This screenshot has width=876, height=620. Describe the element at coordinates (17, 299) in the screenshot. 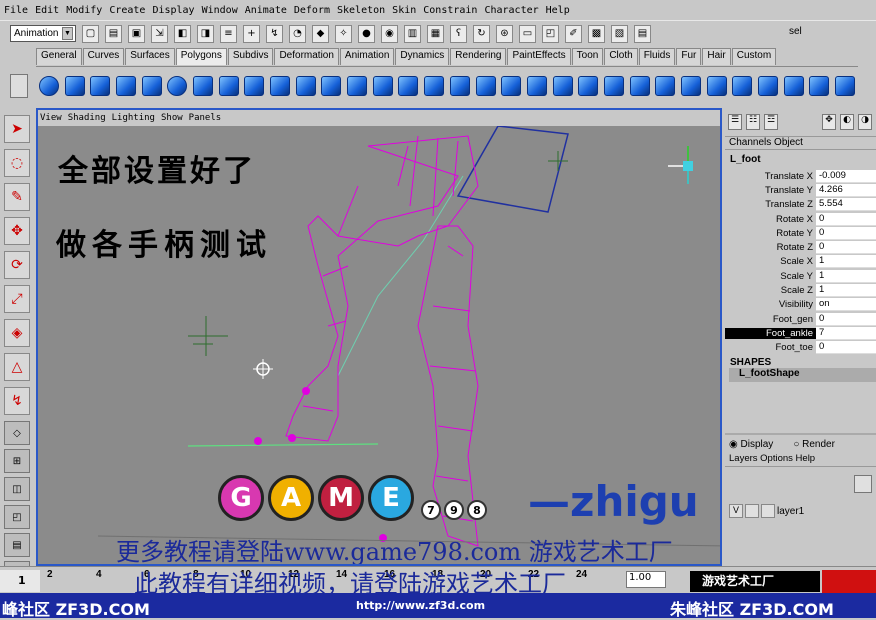

I see `scale-tool-icon: ⤢` at that location.